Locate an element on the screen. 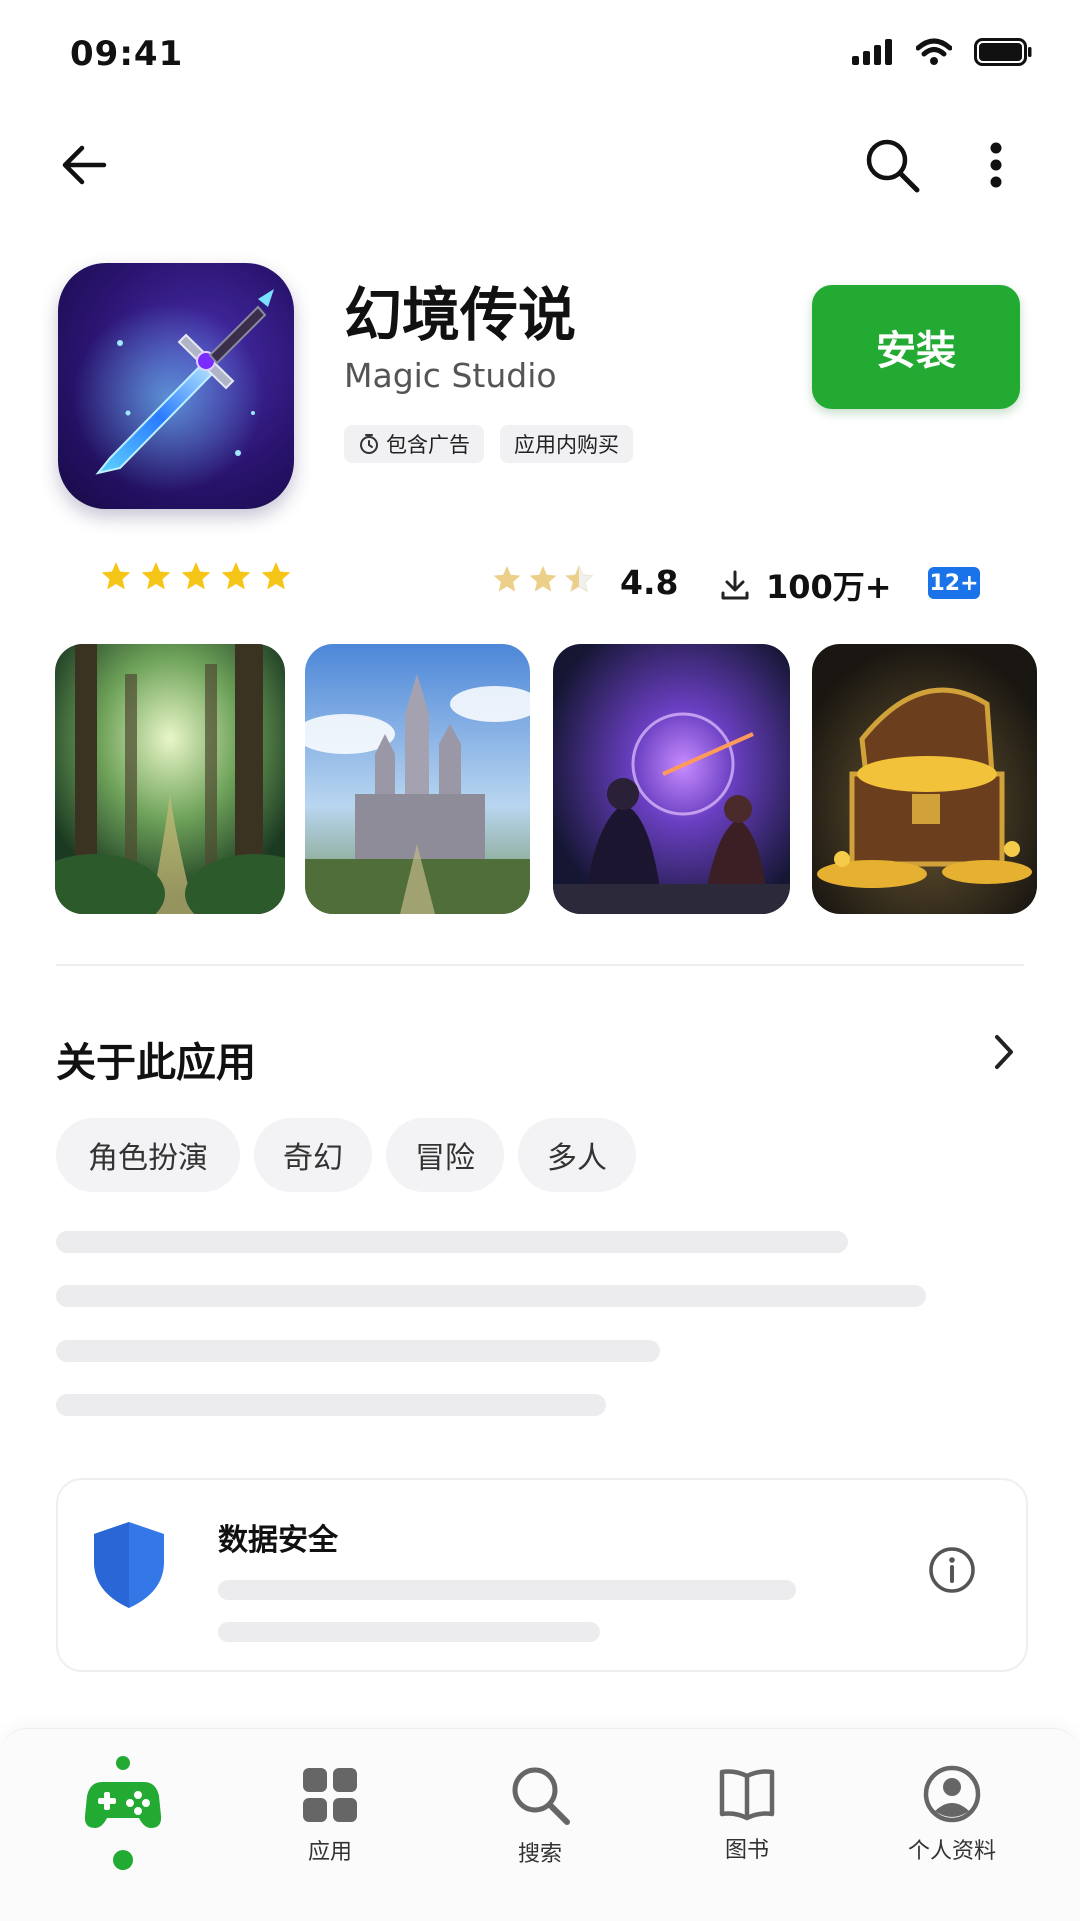 The height and width of the screenshot is (1921, 1080). screenshot-battle is located at coordinates (671, 779).